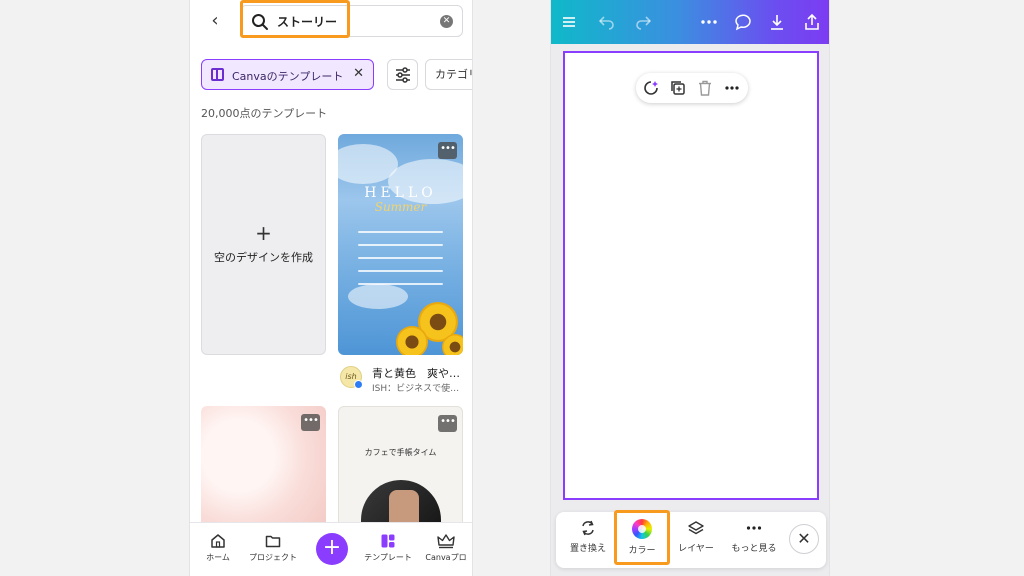  I want to click on replace-button: 置き換え, so click(588, 536).